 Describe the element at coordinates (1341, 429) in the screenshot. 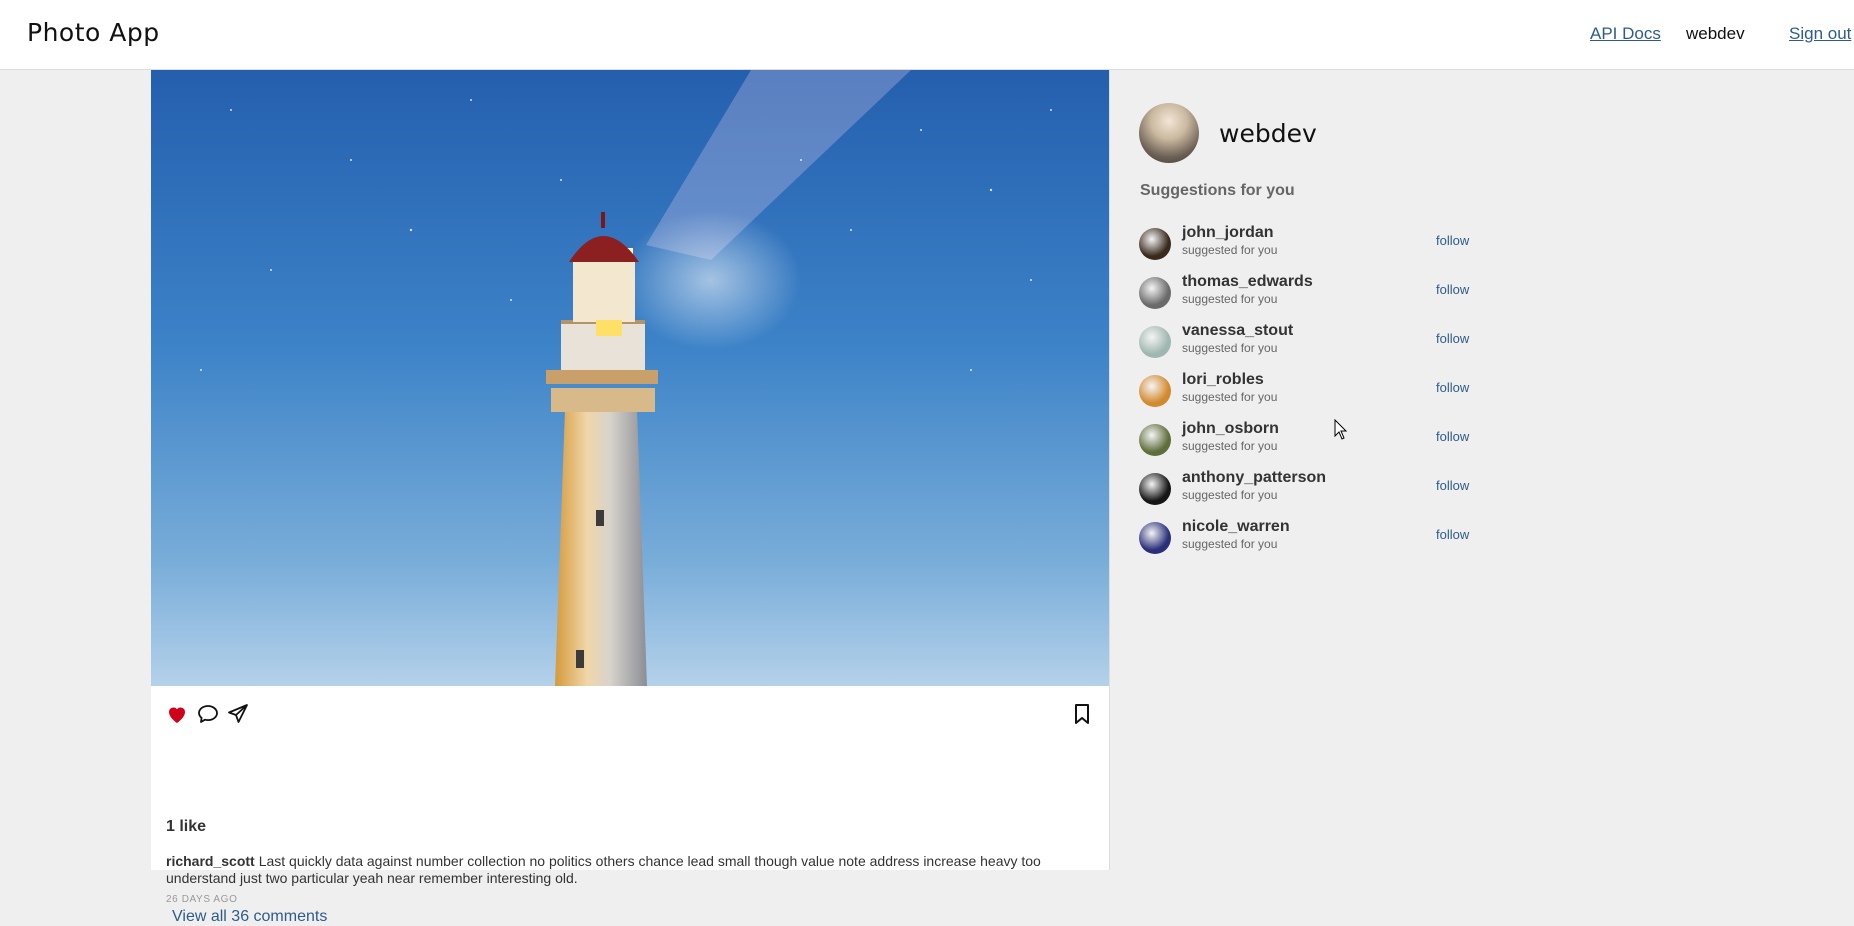

I see `mouse-cursor-icon` at that location.